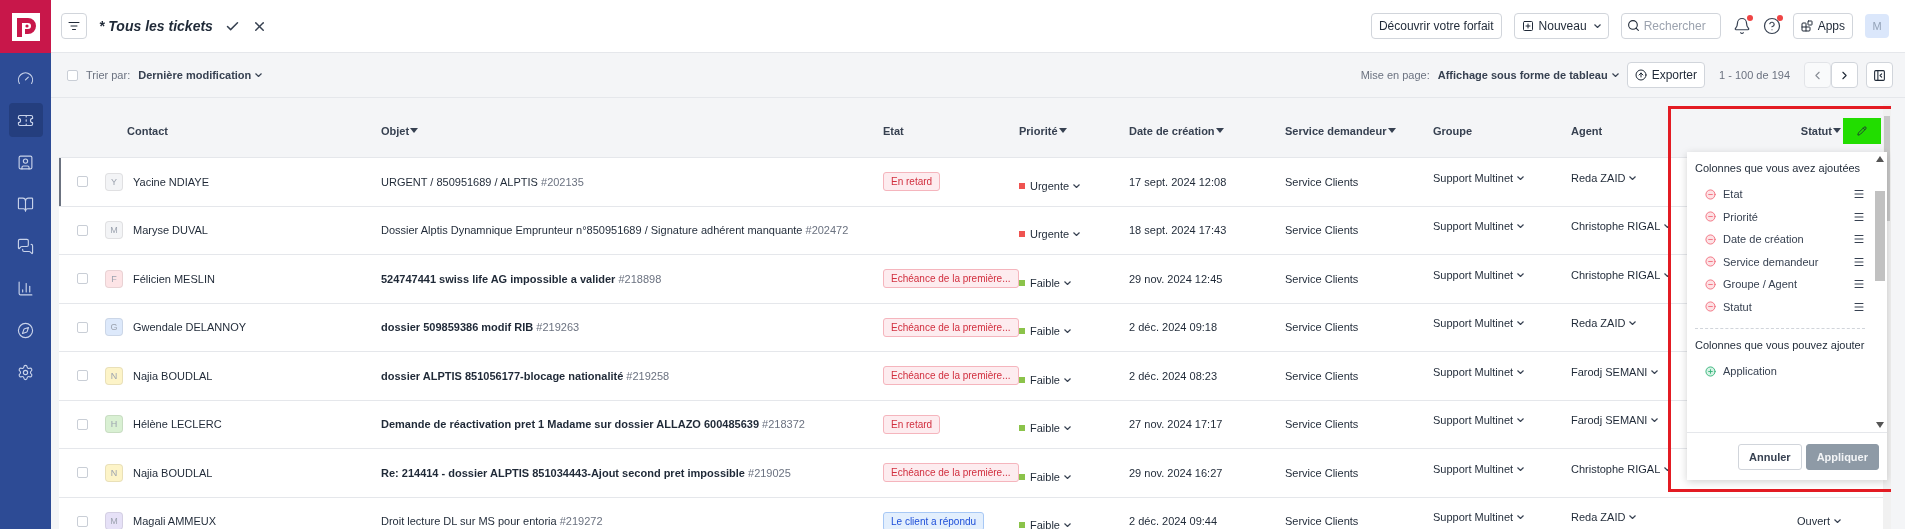  Describe the element at coordinates (1741, 26) in the screenshot. I see `bell-icon` at that location.